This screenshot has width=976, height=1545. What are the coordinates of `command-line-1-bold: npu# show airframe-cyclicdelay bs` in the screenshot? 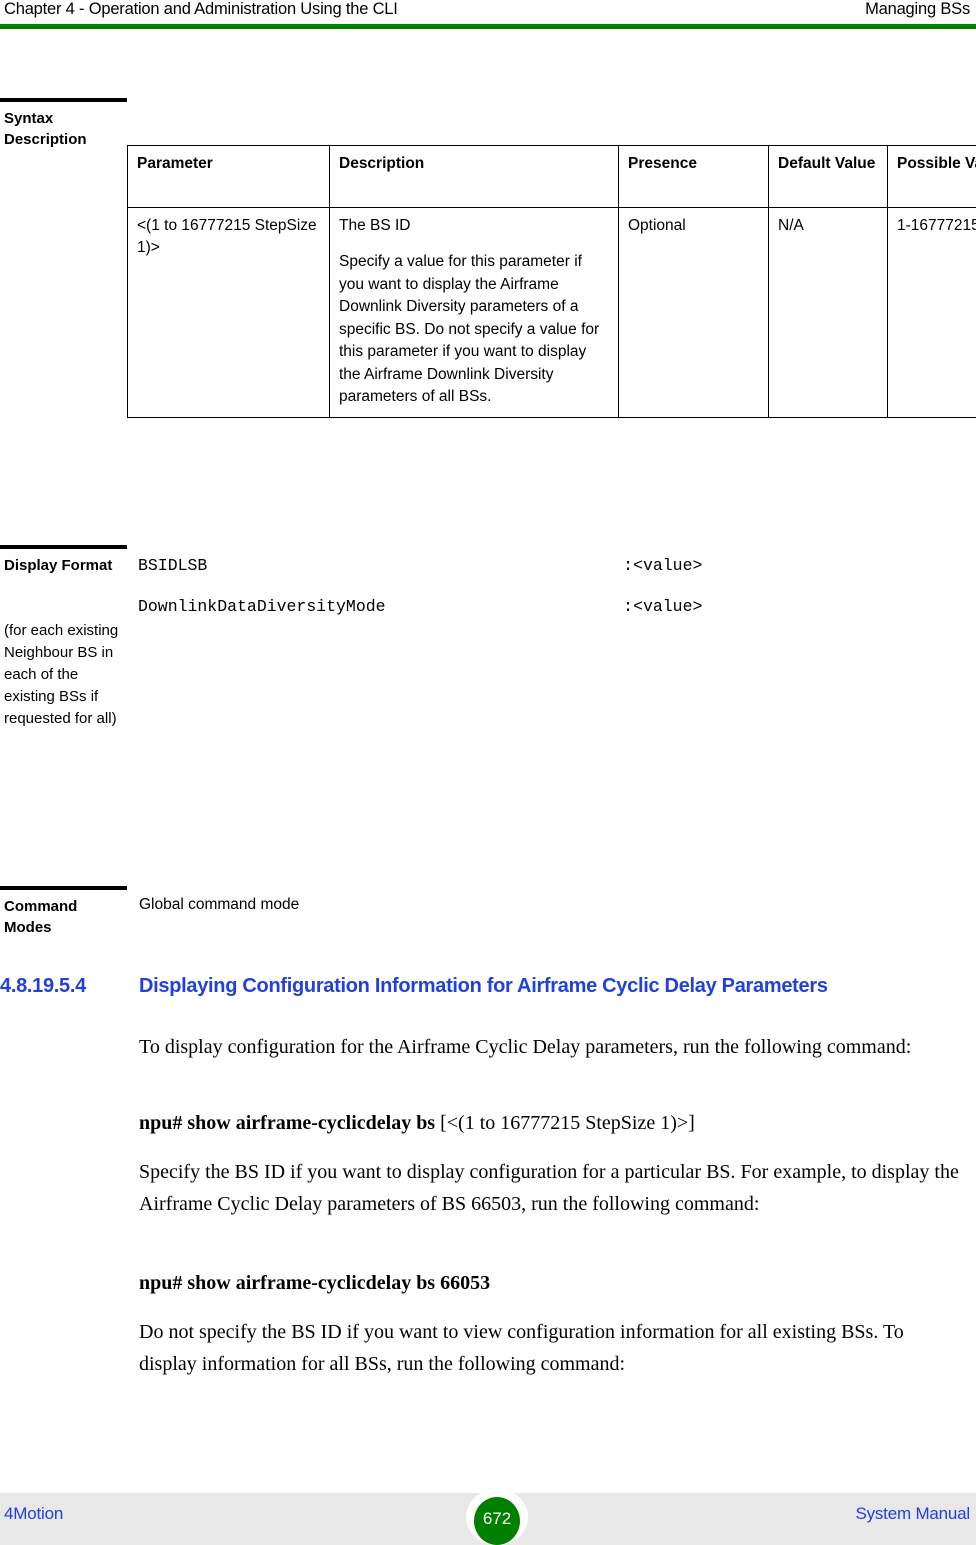 It's located at (287, 1123).